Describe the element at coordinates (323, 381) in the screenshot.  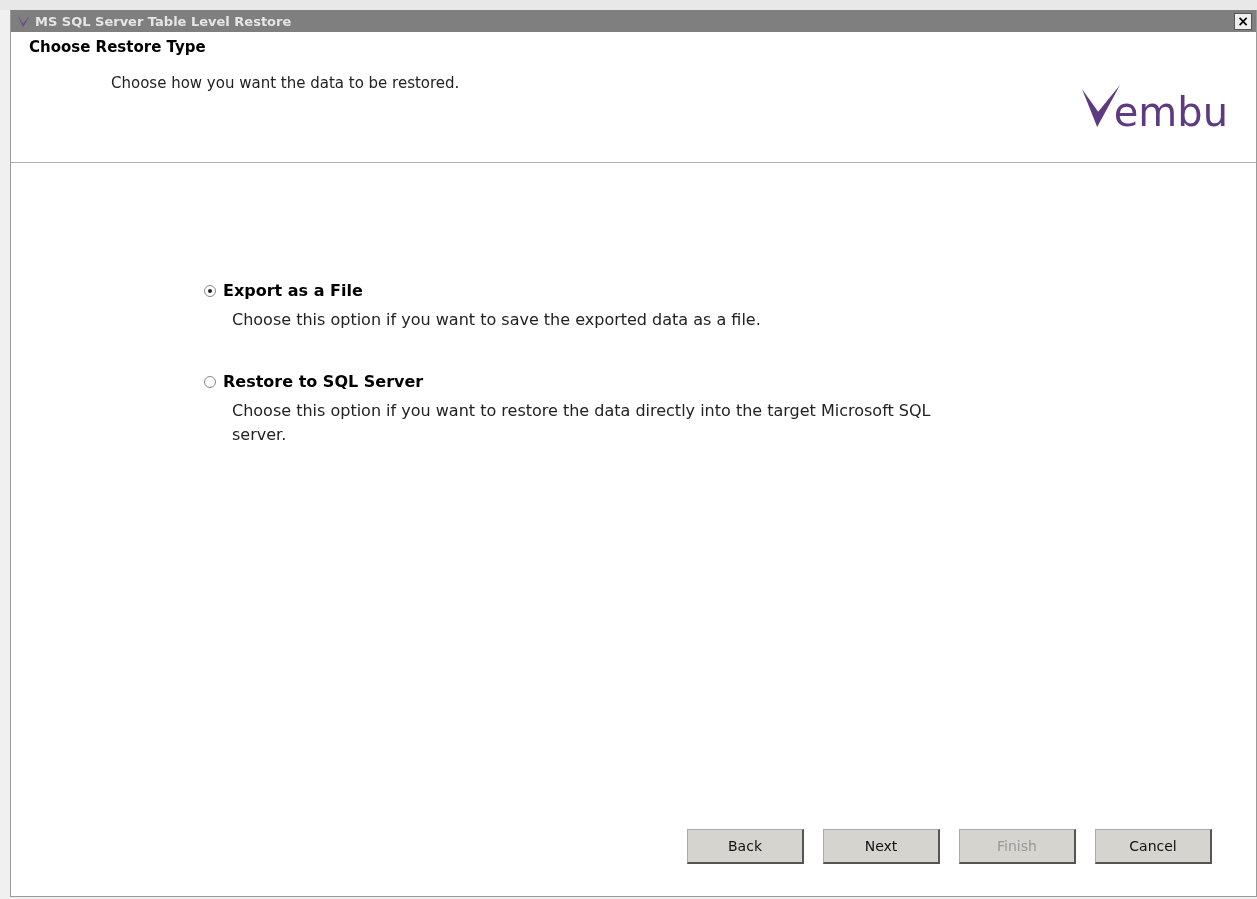
I see `option-label: Restore to SQL Server` at that location.